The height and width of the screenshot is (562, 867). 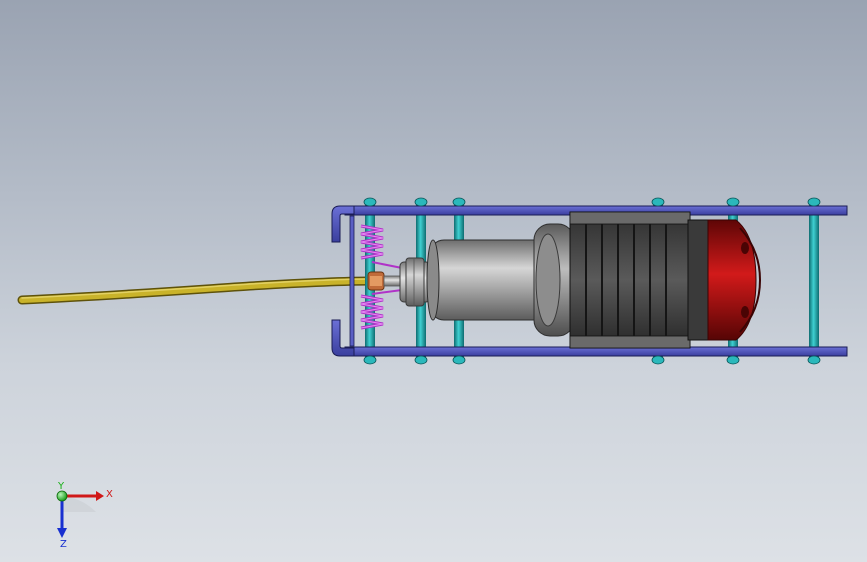 I want to click on reference-triad: X Y Z, so click(x=84, y=514).